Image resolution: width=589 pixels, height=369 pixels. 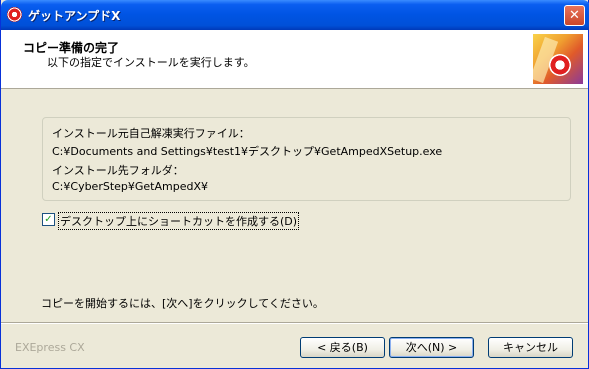 What do you see at coordinates (50, 347) in the screenshot?
I see `brand-label: EXEpress CX` at bounding box center [50, 347].